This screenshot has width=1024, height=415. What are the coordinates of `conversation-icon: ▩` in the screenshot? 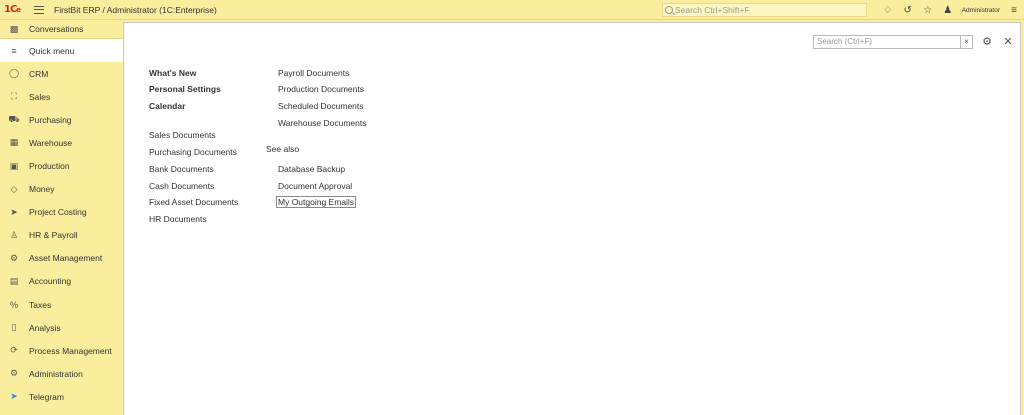 It's located at (14, 28).